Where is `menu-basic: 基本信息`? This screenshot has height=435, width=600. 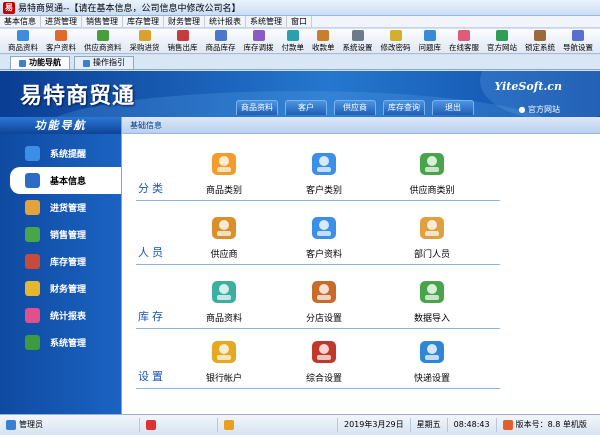
menu-basic: 基本信息 is located at coordinates (20, 21).